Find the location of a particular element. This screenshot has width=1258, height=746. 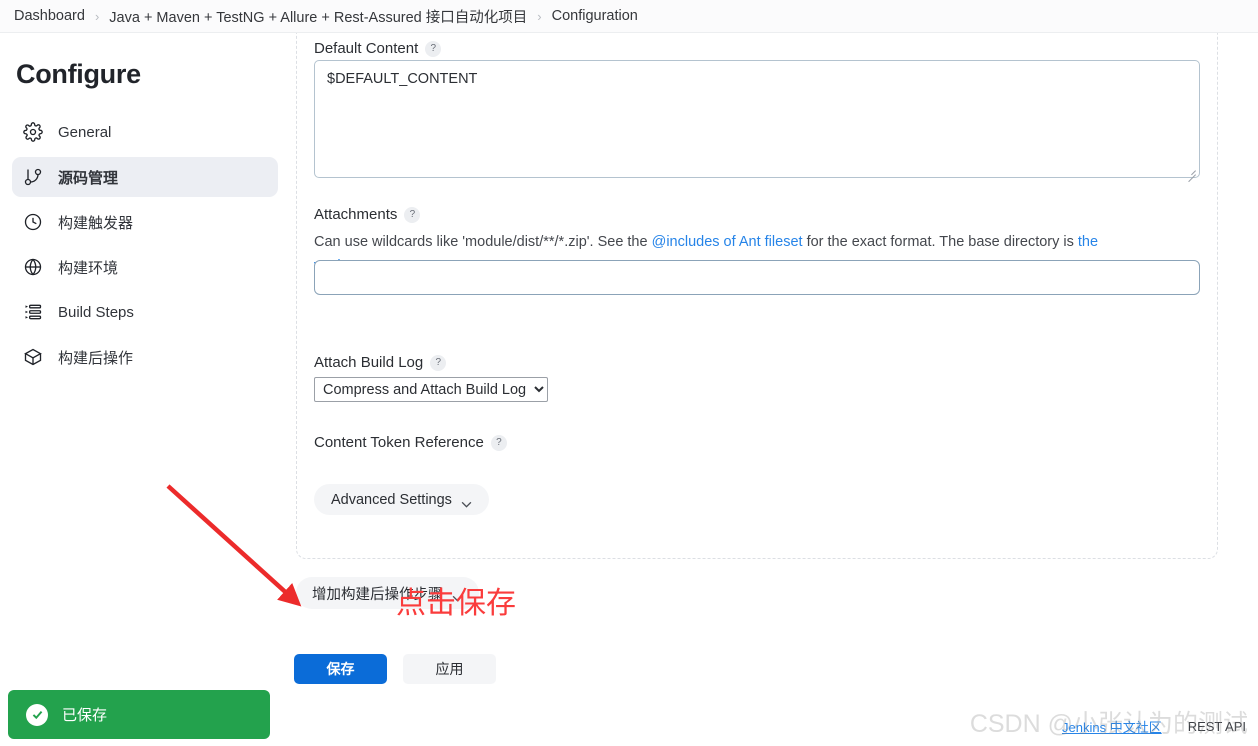

attachments-input is located at coordinates (757, 277).